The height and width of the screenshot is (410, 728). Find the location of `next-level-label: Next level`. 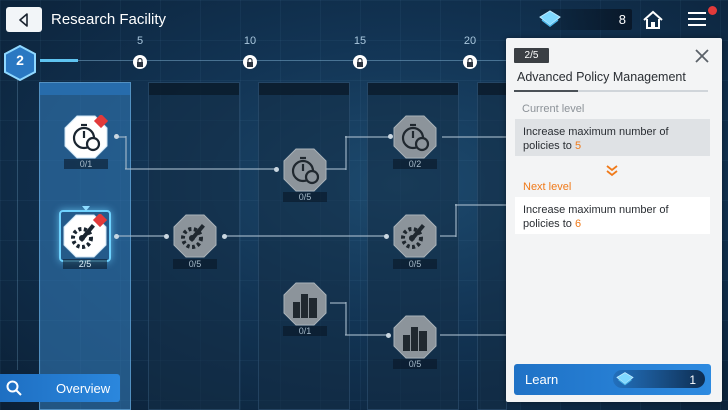

next-level-label: Next level is located at coordinates (547, 187).